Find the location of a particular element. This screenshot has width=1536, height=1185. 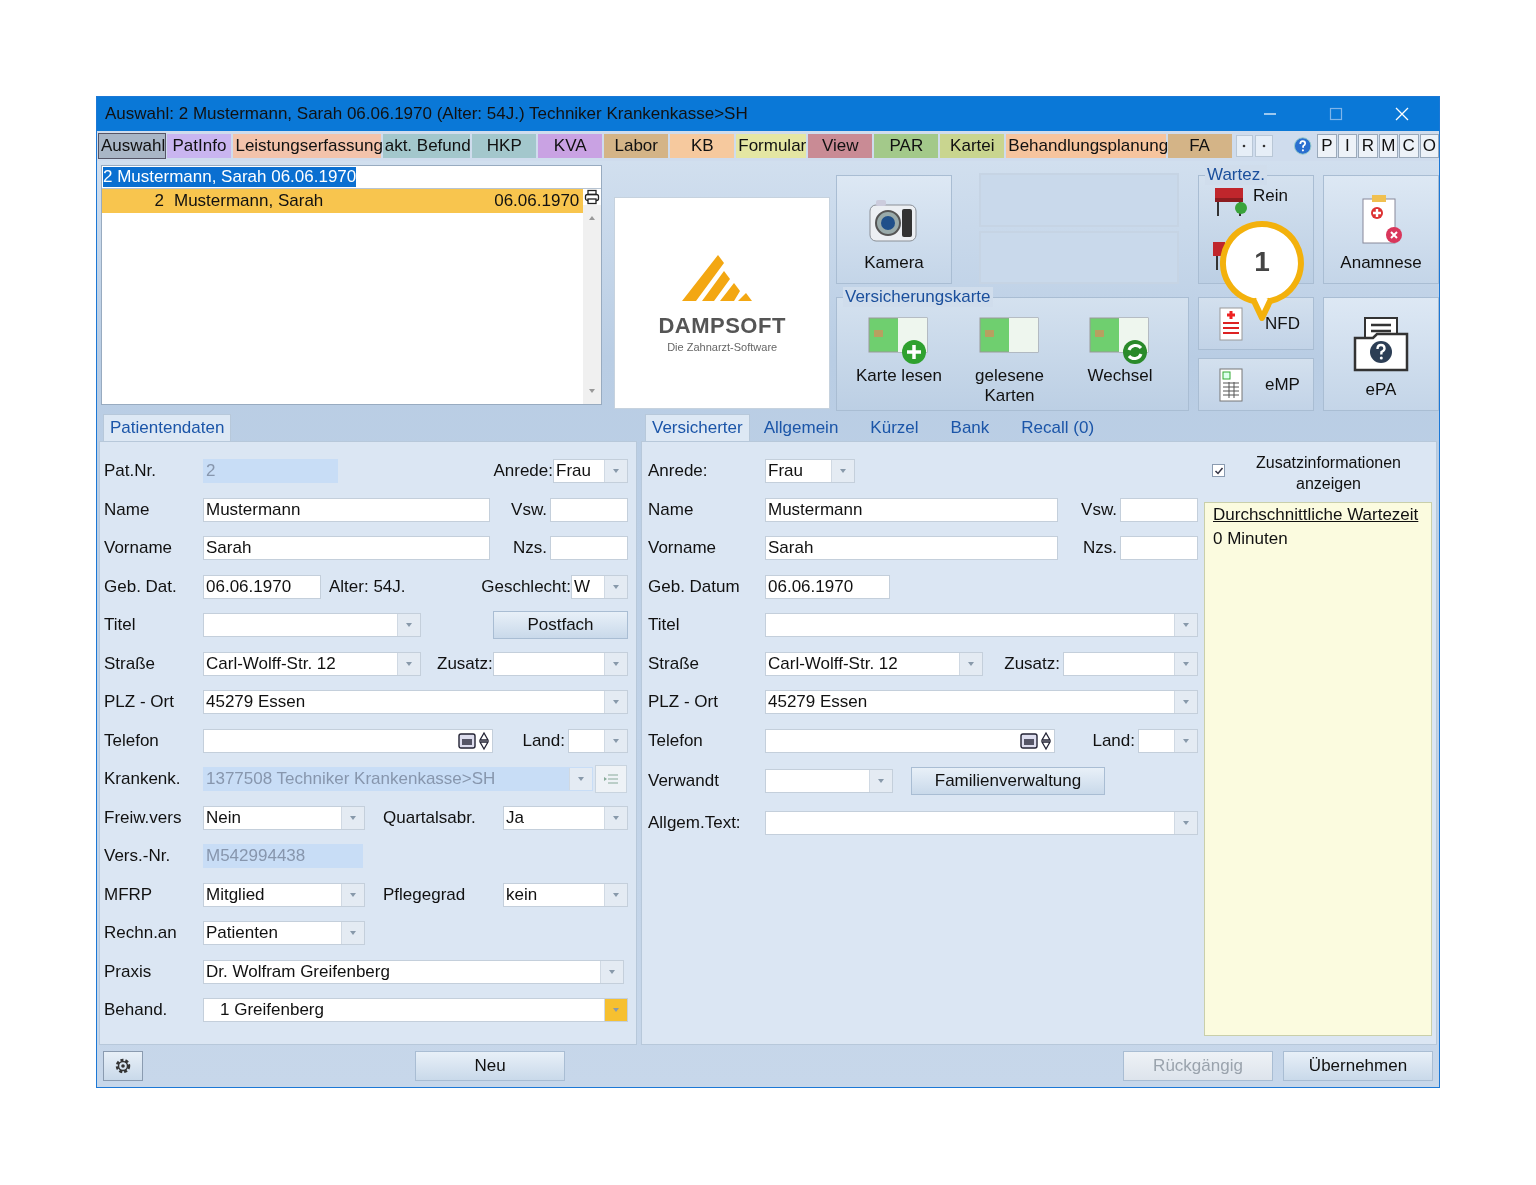

module-tab: Auswahl is located at coordinates (132, 146).